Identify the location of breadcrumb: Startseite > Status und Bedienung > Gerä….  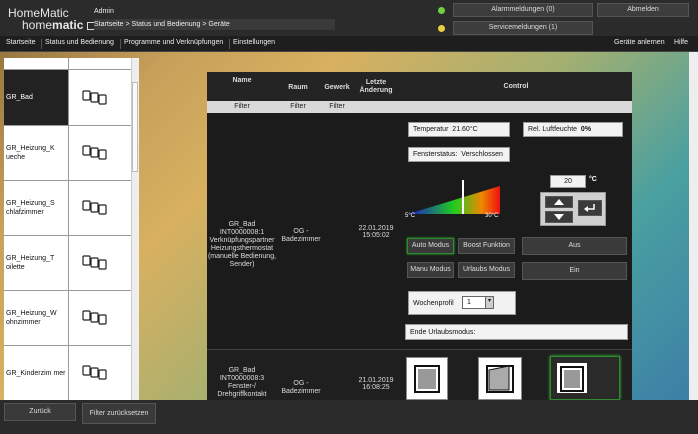
(214, 24).